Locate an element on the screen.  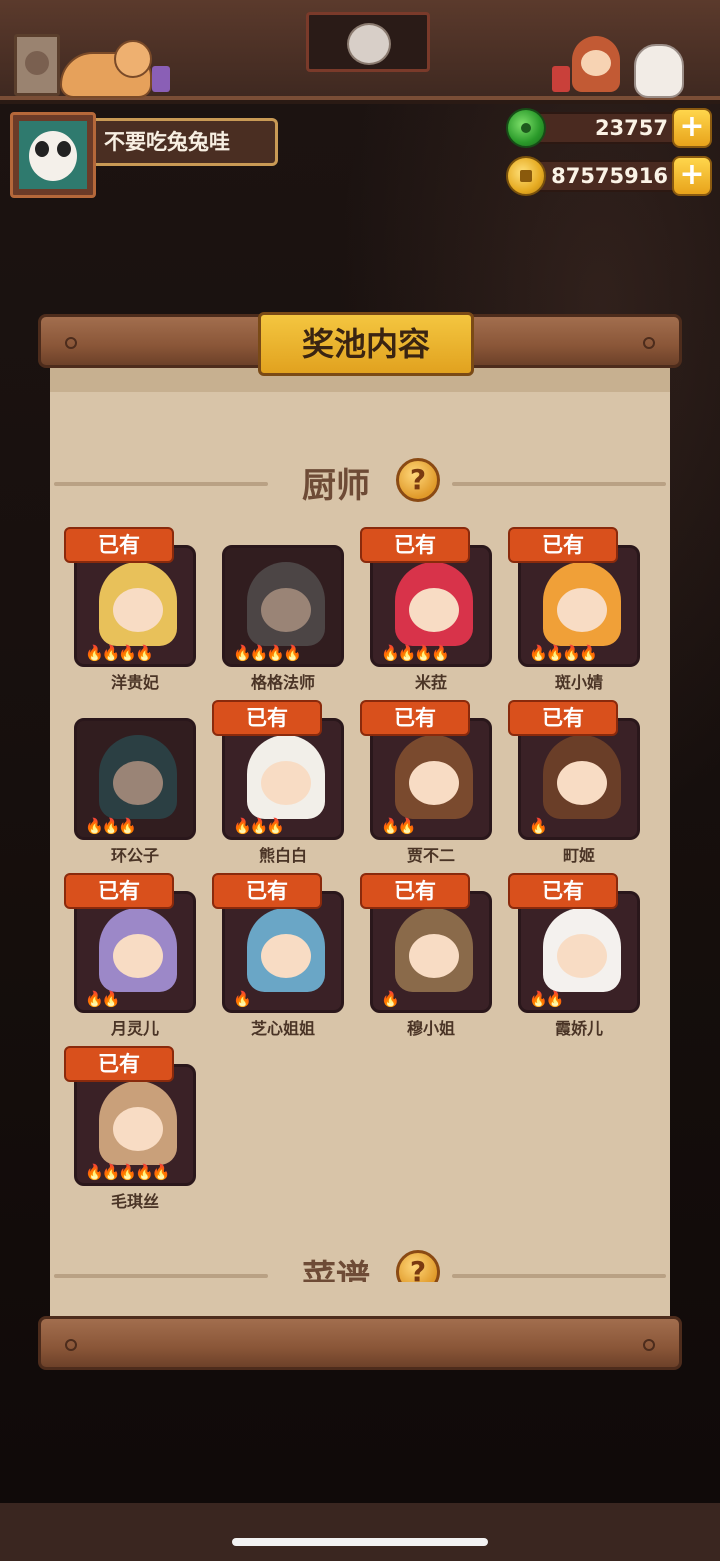
chef-card: 🔥🔥🔥🔥 格格法师 is located at coordinates (287, 617).